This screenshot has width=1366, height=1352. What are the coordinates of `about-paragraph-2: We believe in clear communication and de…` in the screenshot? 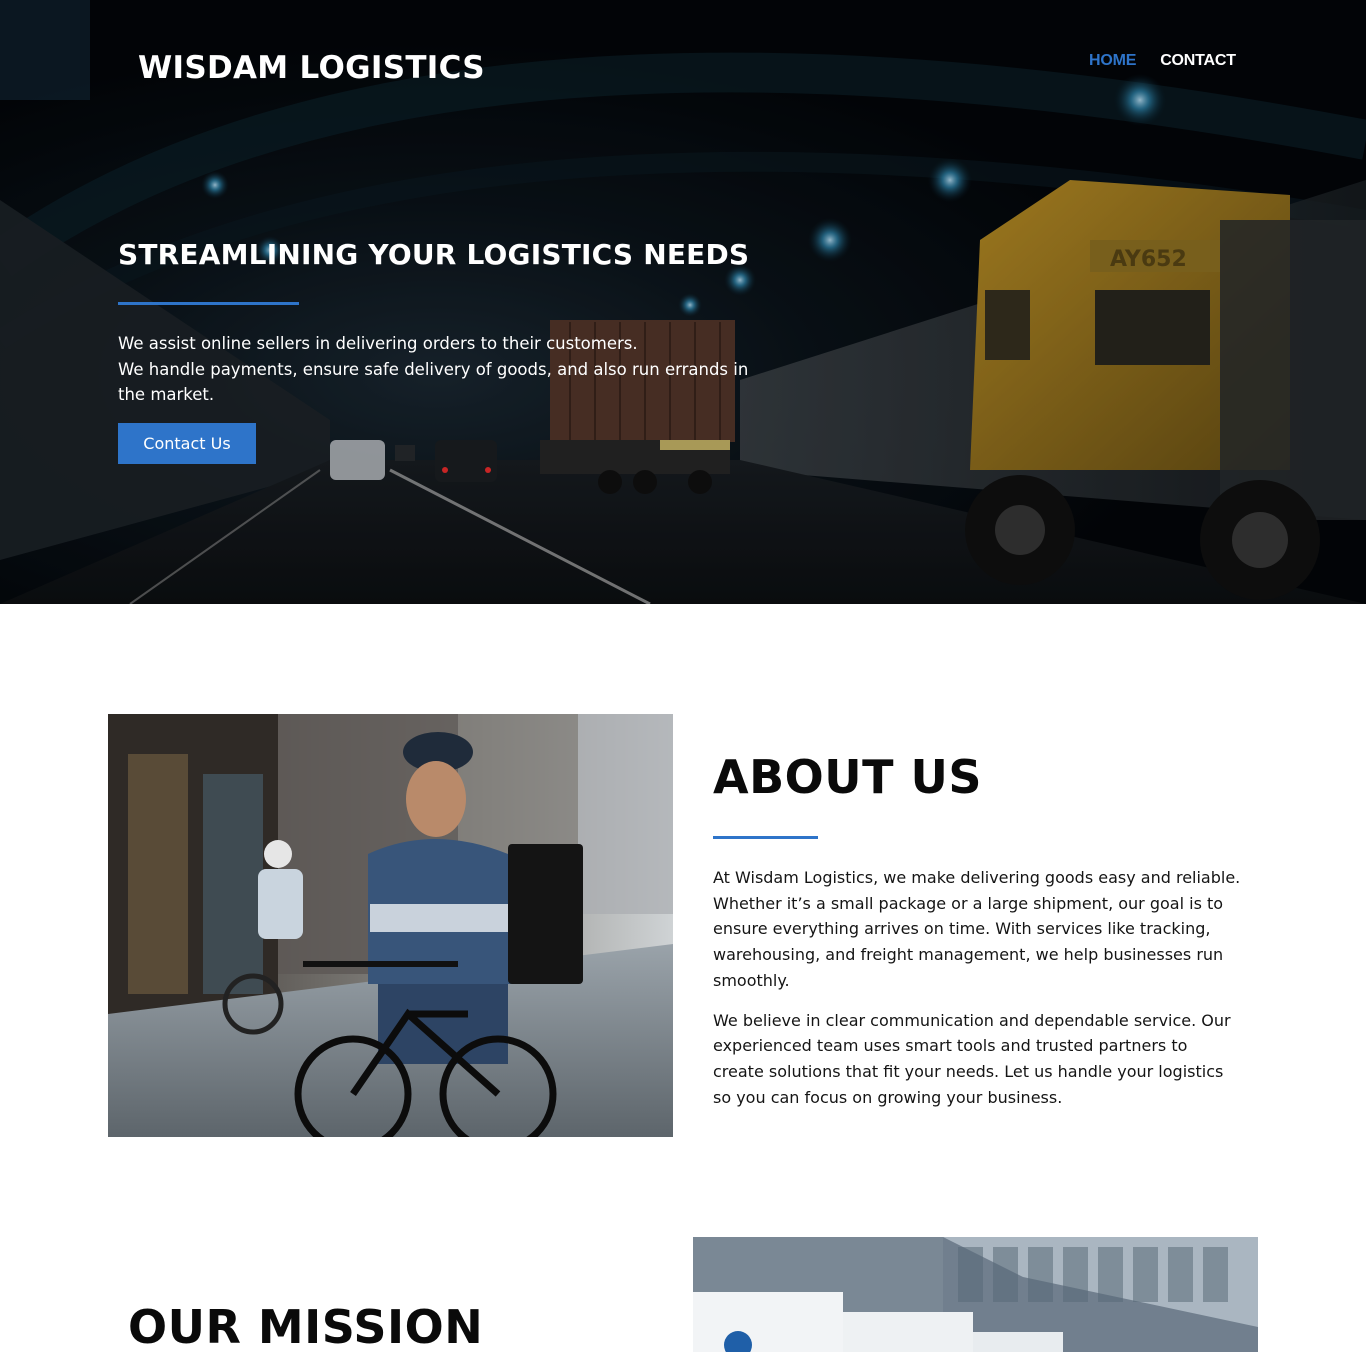 It's located at (972, 1058).